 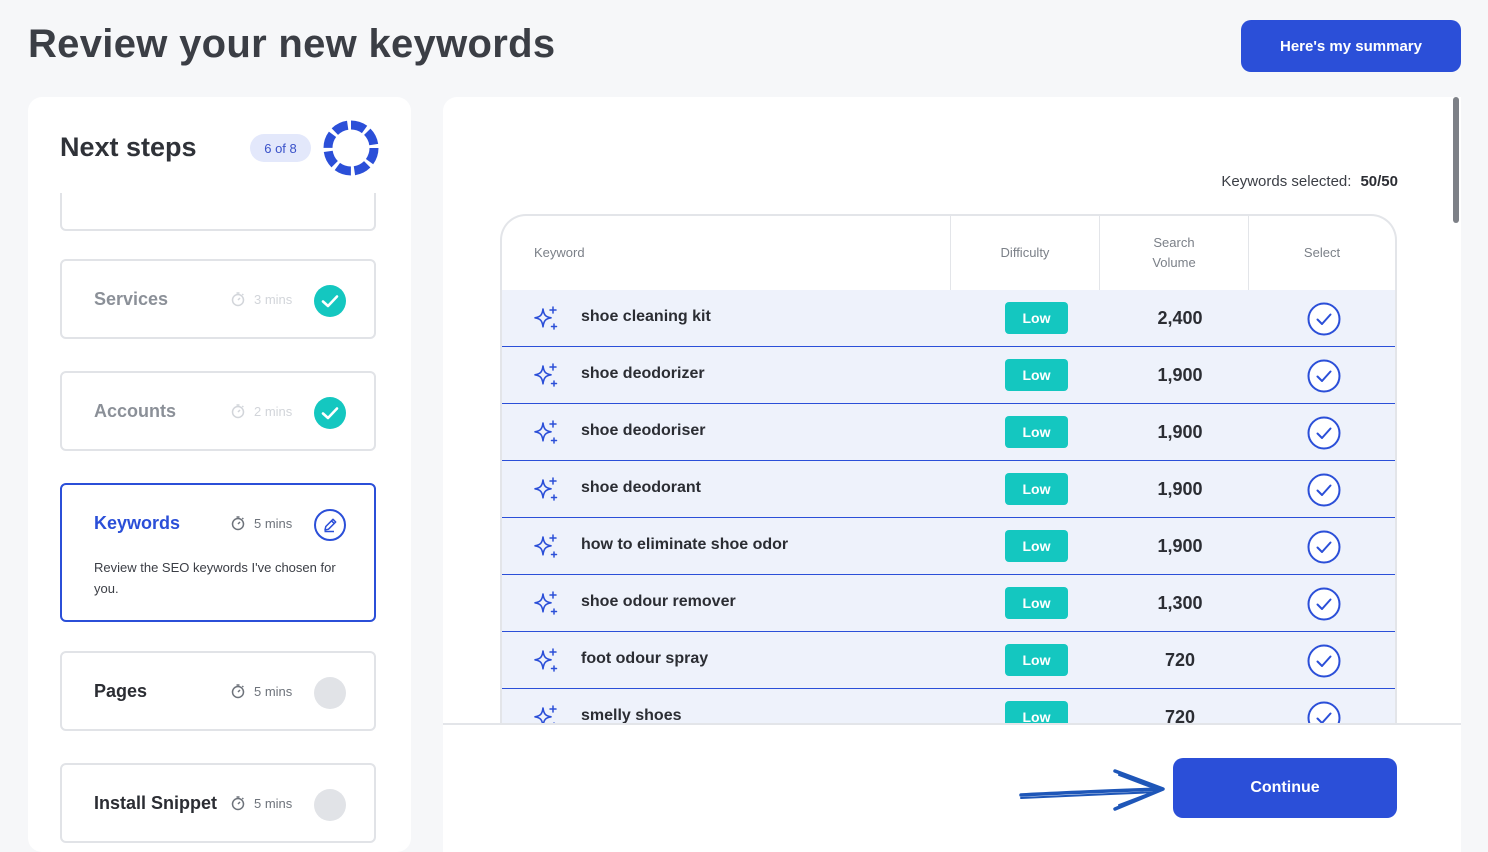 What do you see at coordinates (948, 546) in the screenshot?
I see `table-row: how to eliminate shoe odor Low 1,900` at bounding box center [948, 546].